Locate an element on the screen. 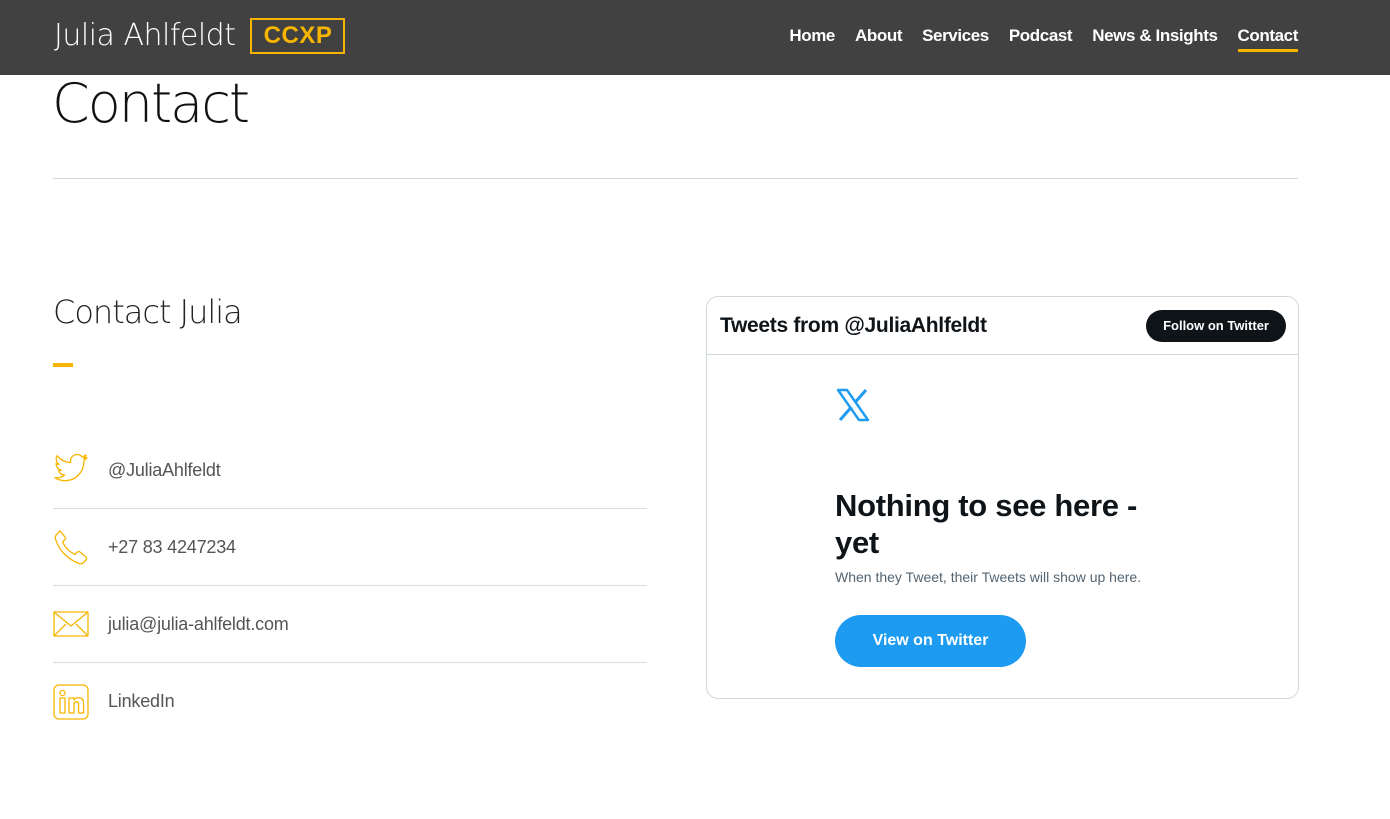 This screenshot has width=1390, height=819. follow-on-twitter-button: Follow on Twitter is located at coordinates (1216, 325).